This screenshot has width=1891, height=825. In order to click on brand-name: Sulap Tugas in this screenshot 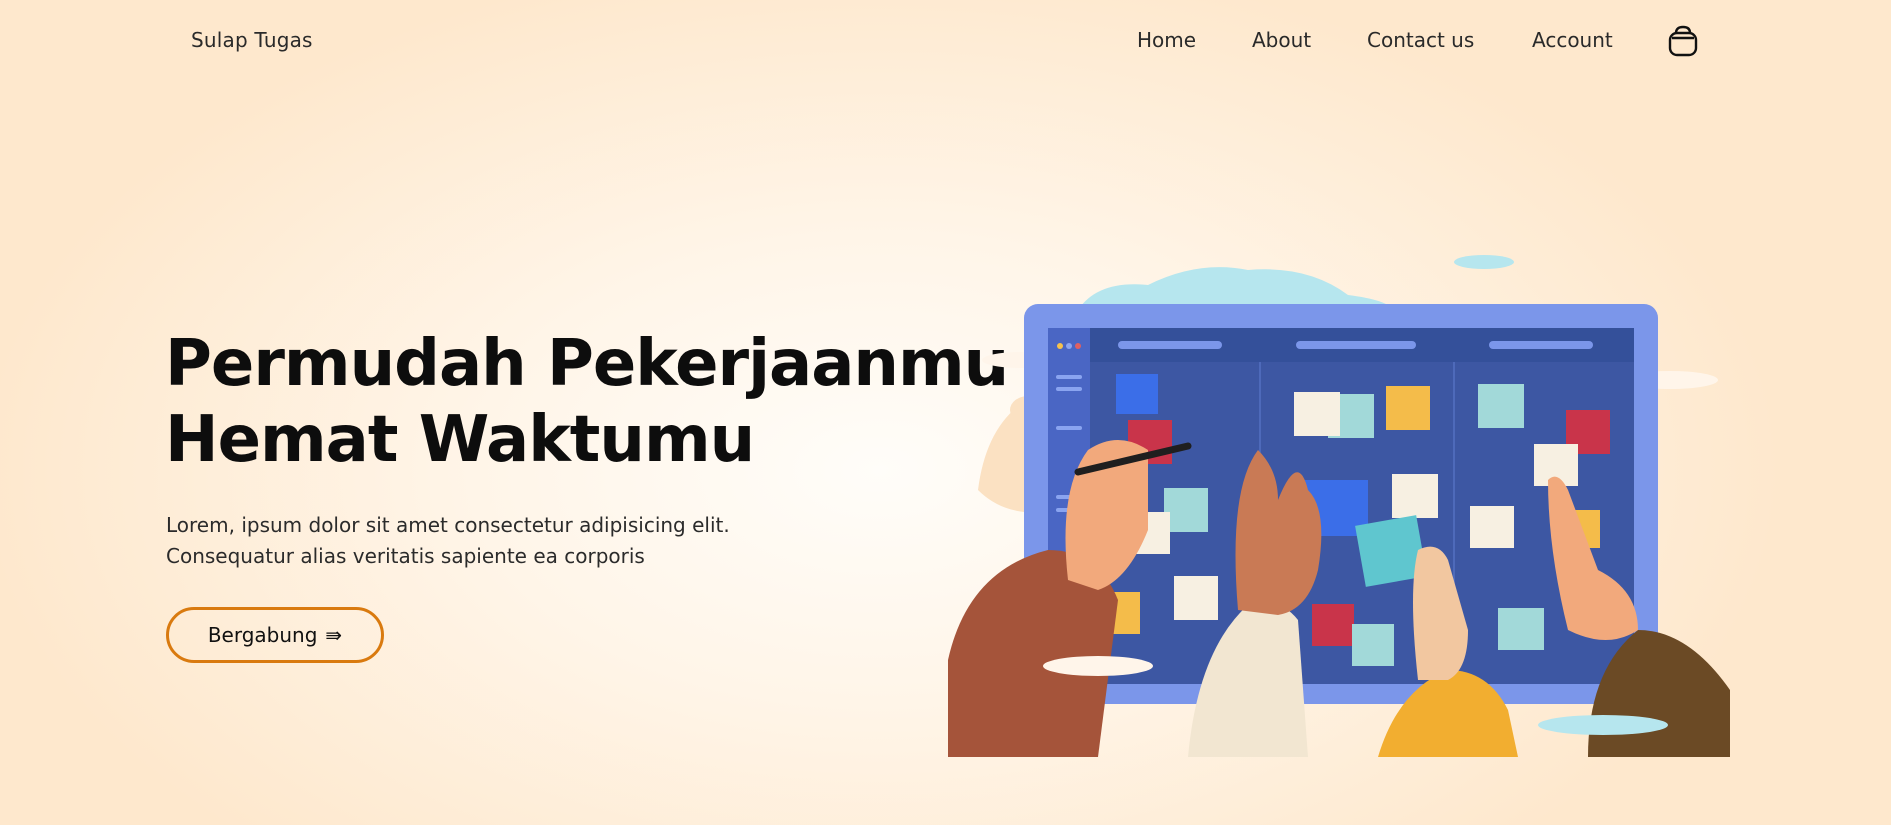, I will do `click(252, 40)`.